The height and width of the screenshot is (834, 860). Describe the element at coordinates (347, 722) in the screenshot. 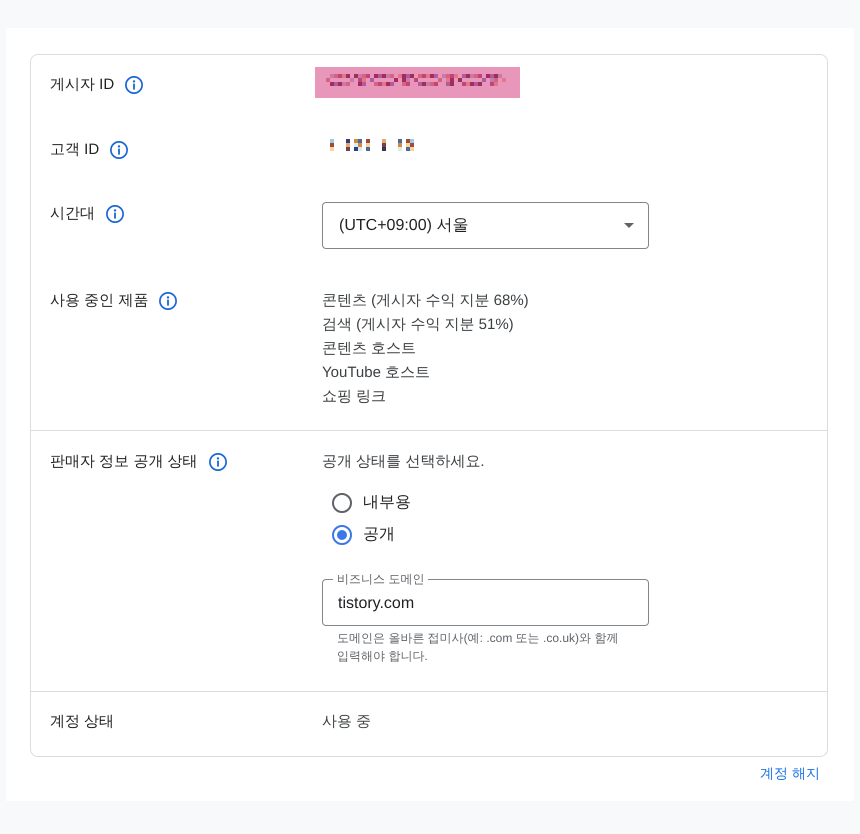

I see `status-value: 사용 중` at that location.